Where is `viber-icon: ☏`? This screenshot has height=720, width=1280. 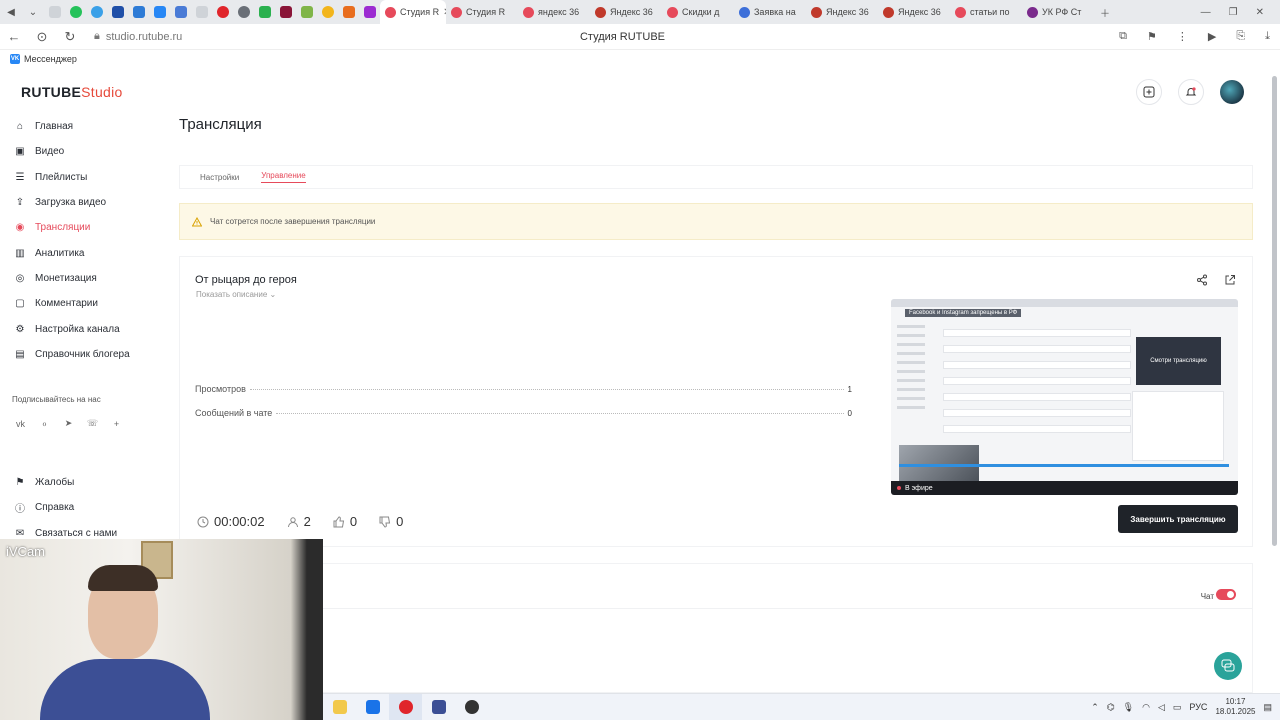
viber-icon: ☏ is located at coordinates (92, 423).